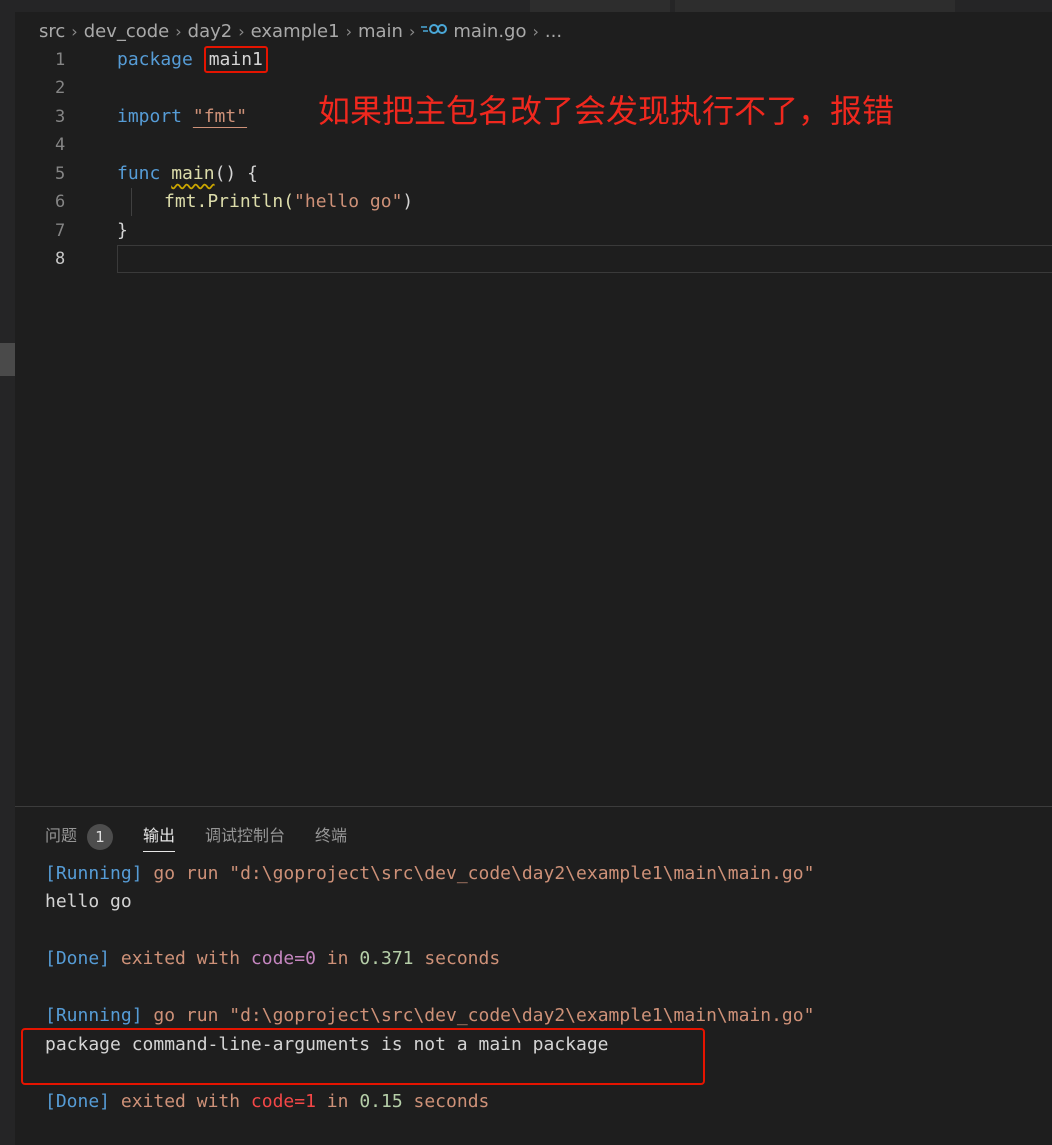 Image resolution: width=1052 pixels, height=1145 pixels. What do you see at coordinates (155, 59) in the screenshot?
I see `keyword-package: package` at bounding box center [155, 59].